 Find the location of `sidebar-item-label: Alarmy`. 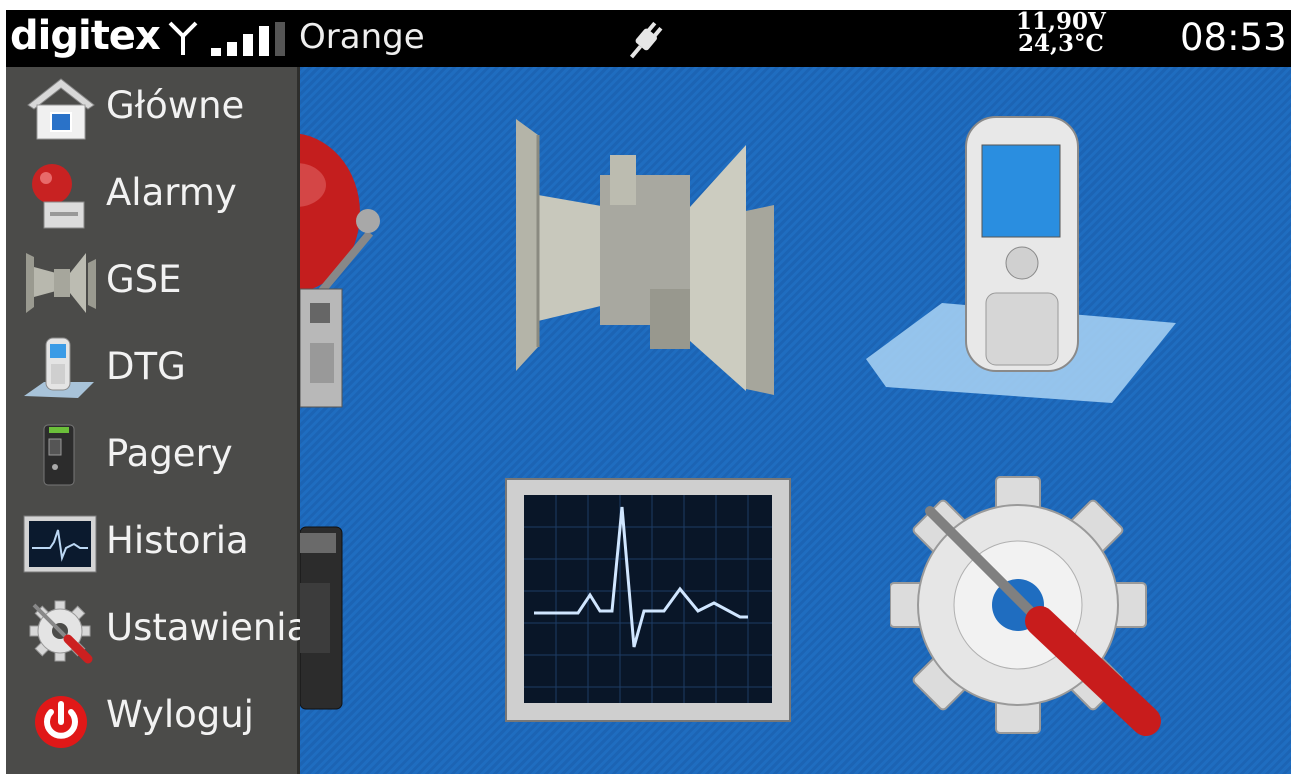

sidebar-item-label: Alarmy is located at coordinates (171, 192).